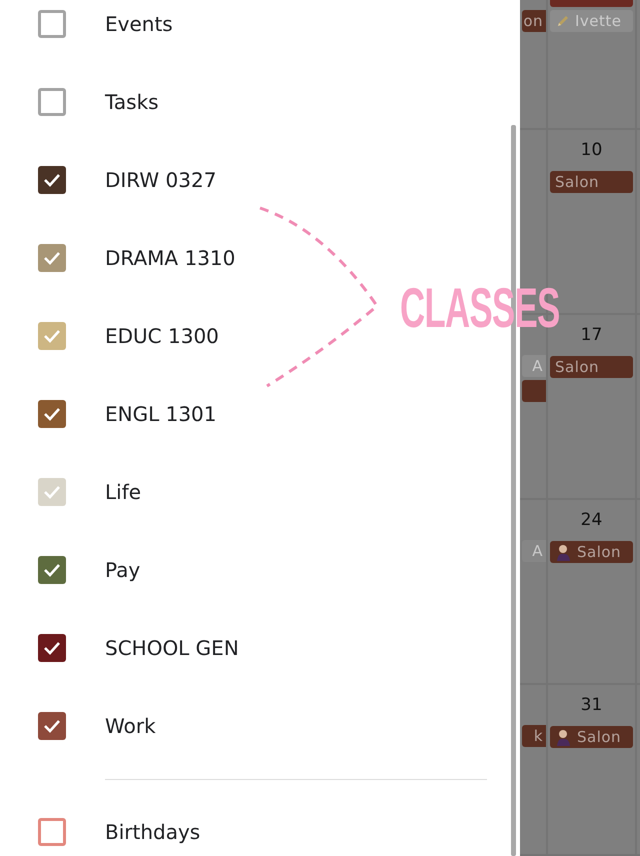 This screenshot has width=640, height=856. I want to click on calendar-label: ENGL 1301, so click(160, 414).